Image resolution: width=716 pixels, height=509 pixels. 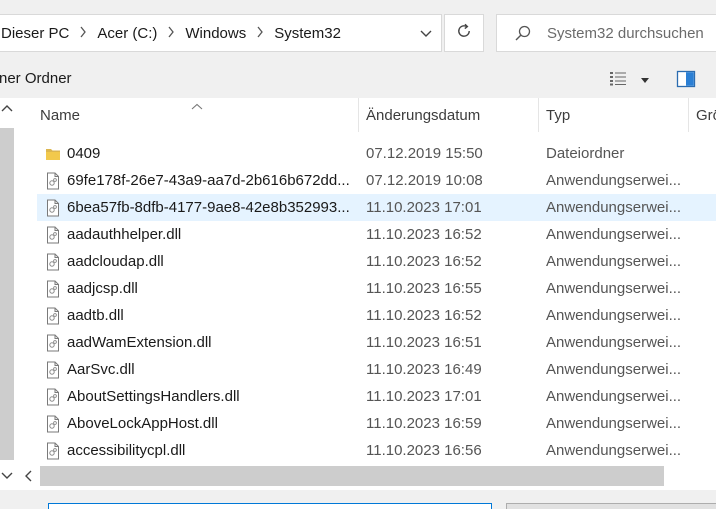 I want to click on file-name: 0409, so click(x=212, y=153).